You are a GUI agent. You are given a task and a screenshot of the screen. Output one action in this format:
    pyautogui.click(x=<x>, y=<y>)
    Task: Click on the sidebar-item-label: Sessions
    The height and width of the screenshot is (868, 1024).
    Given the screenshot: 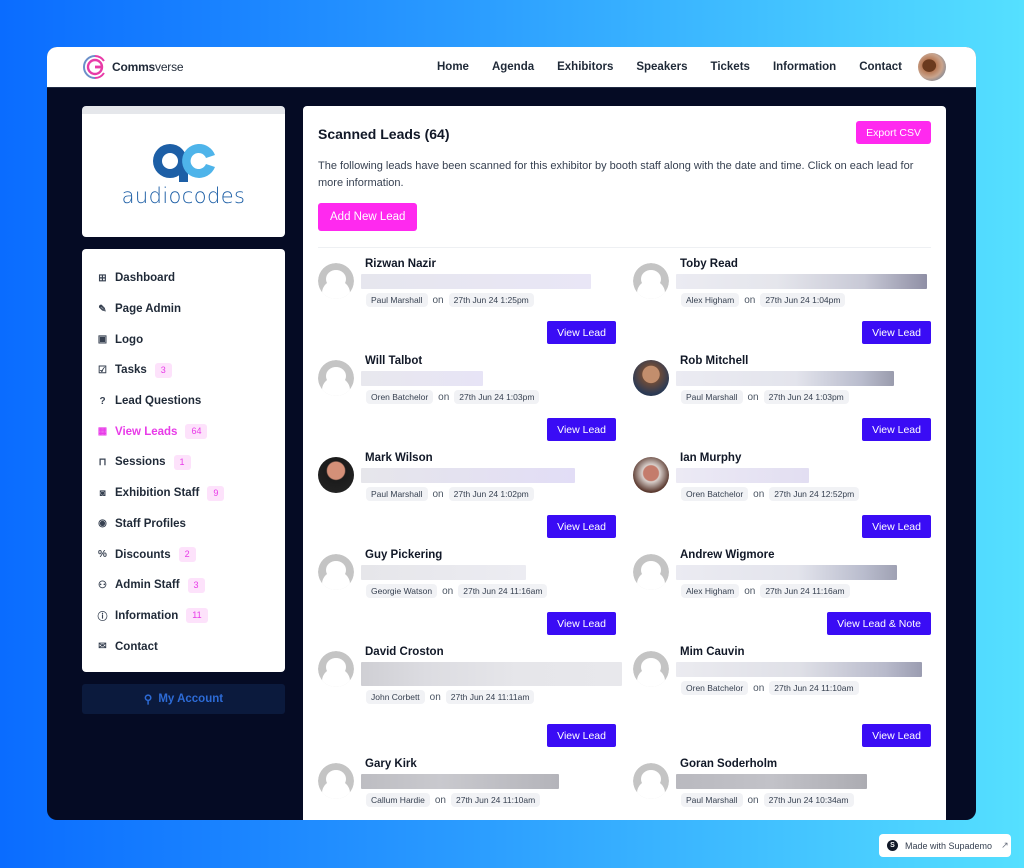 What is the action you would take?
    pyautogui.click(x=140, y=462)
    